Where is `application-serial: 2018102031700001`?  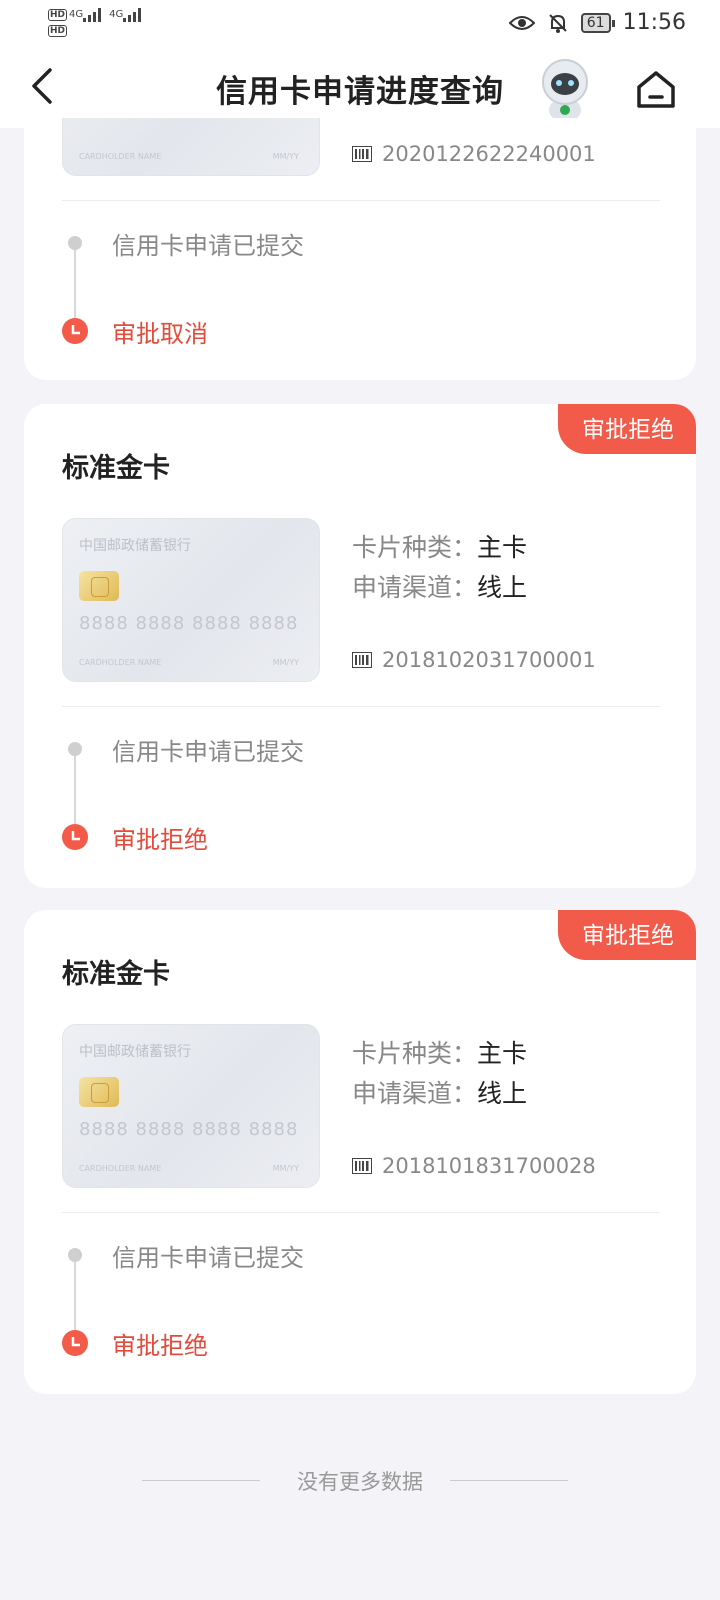 application-serial: 2018102031700001 is located at coordinates (474, 660).